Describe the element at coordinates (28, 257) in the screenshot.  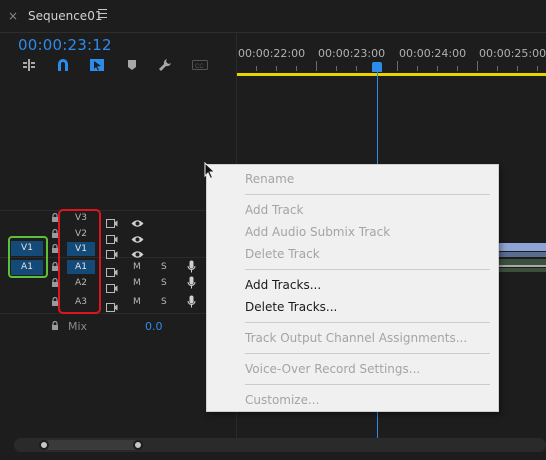
I see `source-patch-highlight` at that location.